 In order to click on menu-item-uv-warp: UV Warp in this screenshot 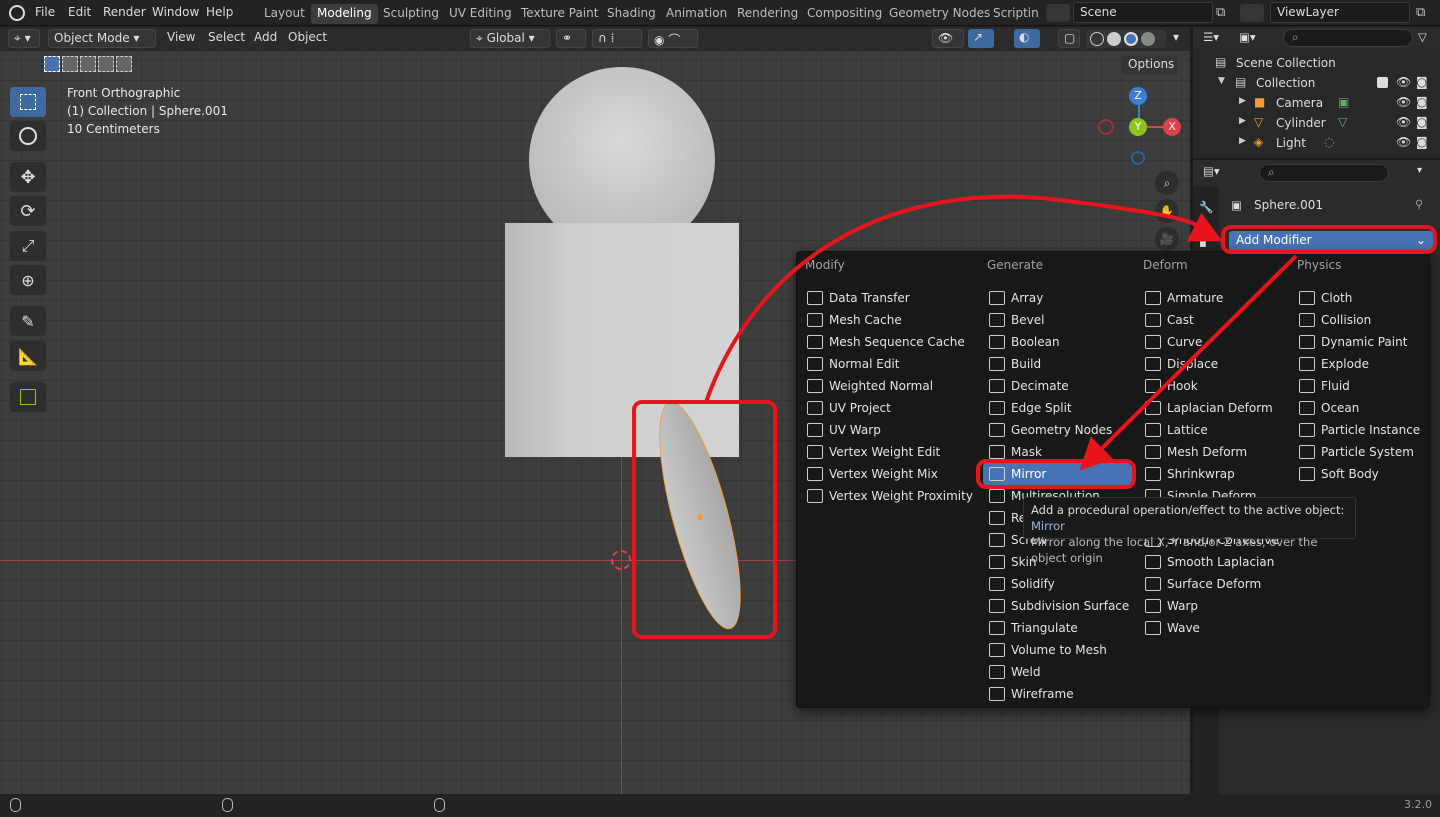, I will do `click(882, 430)`.